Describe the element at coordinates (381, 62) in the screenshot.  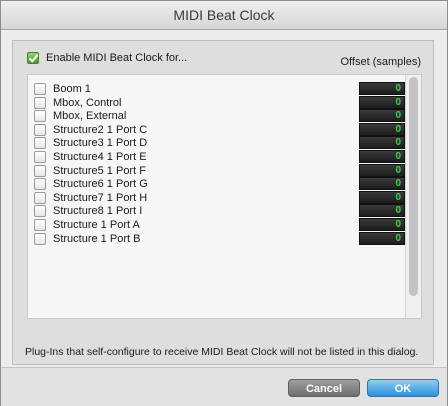
I see `offset-column-header: Offset (samples)` at that location.